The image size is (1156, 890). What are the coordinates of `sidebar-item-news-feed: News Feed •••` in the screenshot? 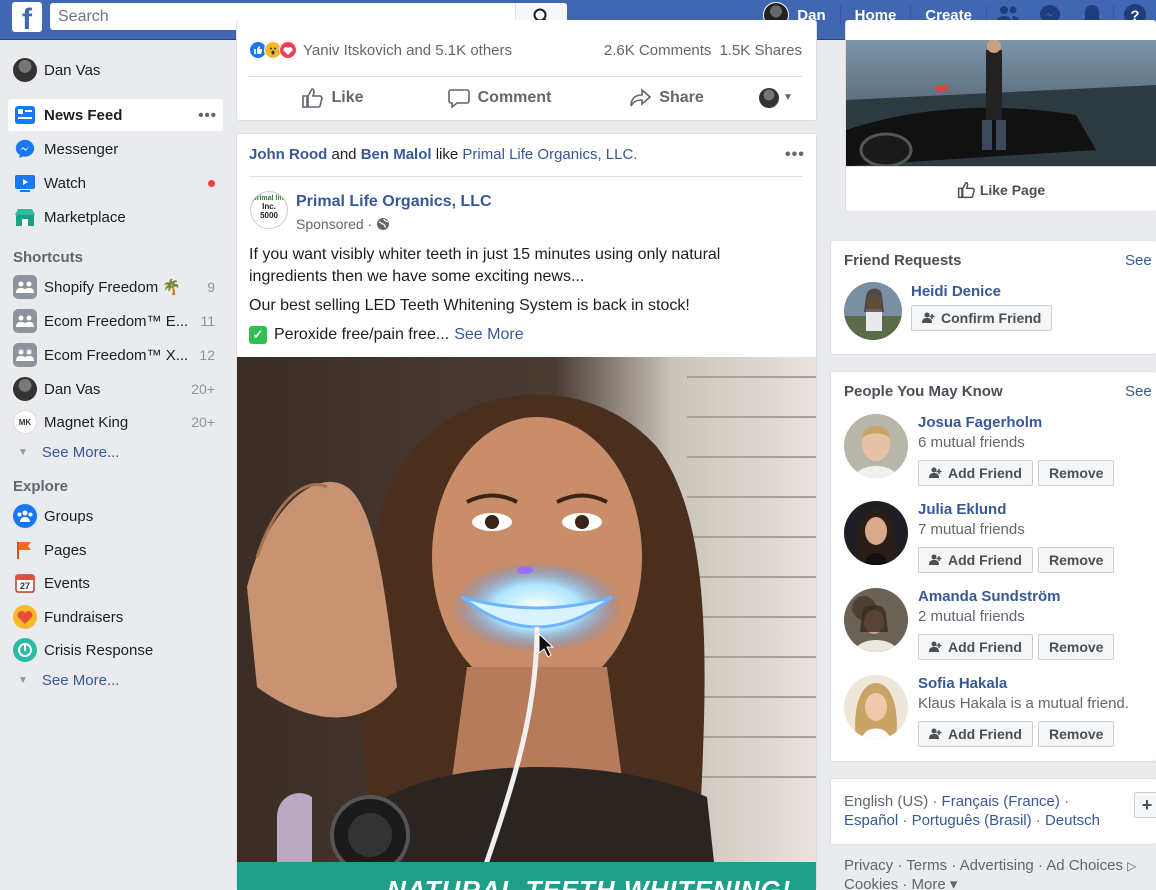 It's located at (115, 115).